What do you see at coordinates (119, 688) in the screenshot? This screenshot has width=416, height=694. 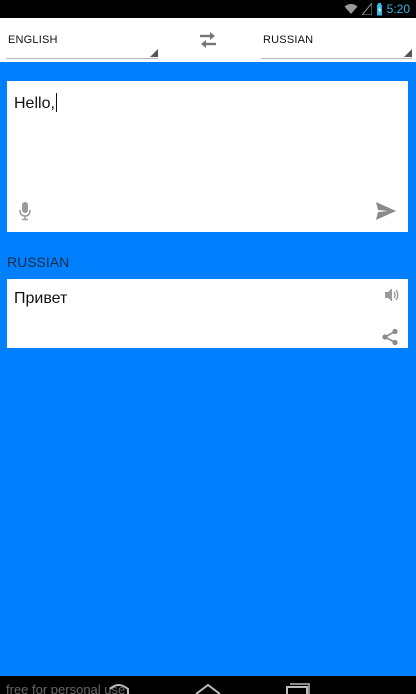 I see `back-icon` at bounding box center [119, 688].